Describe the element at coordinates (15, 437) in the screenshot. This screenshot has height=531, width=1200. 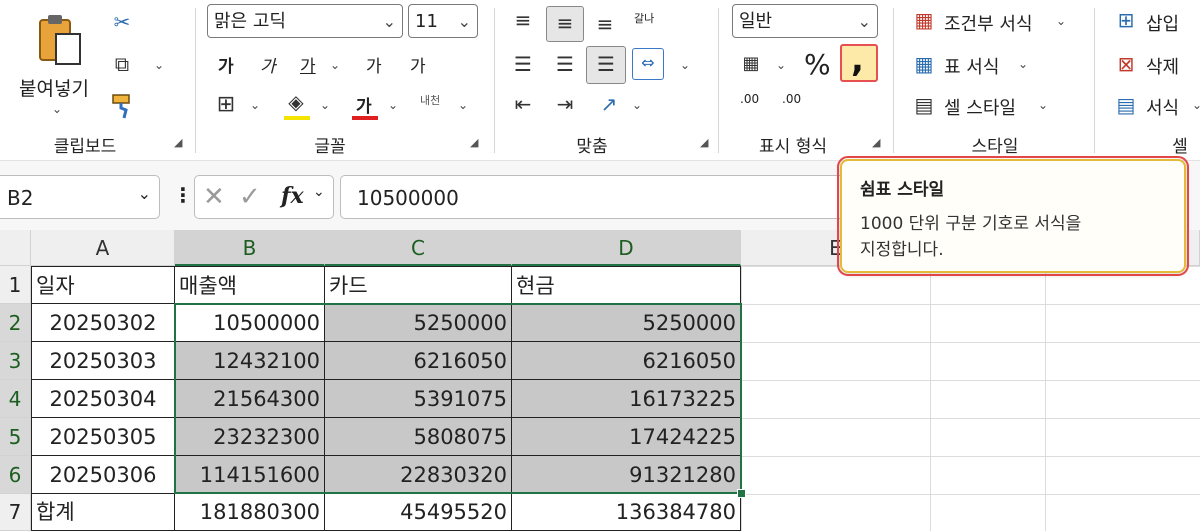
I see `row-header: 5` at that location.